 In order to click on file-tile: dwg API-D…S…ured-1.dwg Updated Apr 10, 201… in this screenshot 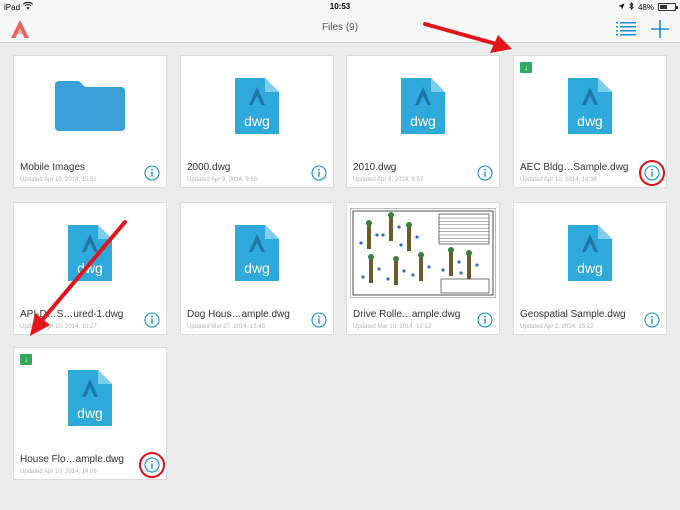, I will do `click(90, 268)`.